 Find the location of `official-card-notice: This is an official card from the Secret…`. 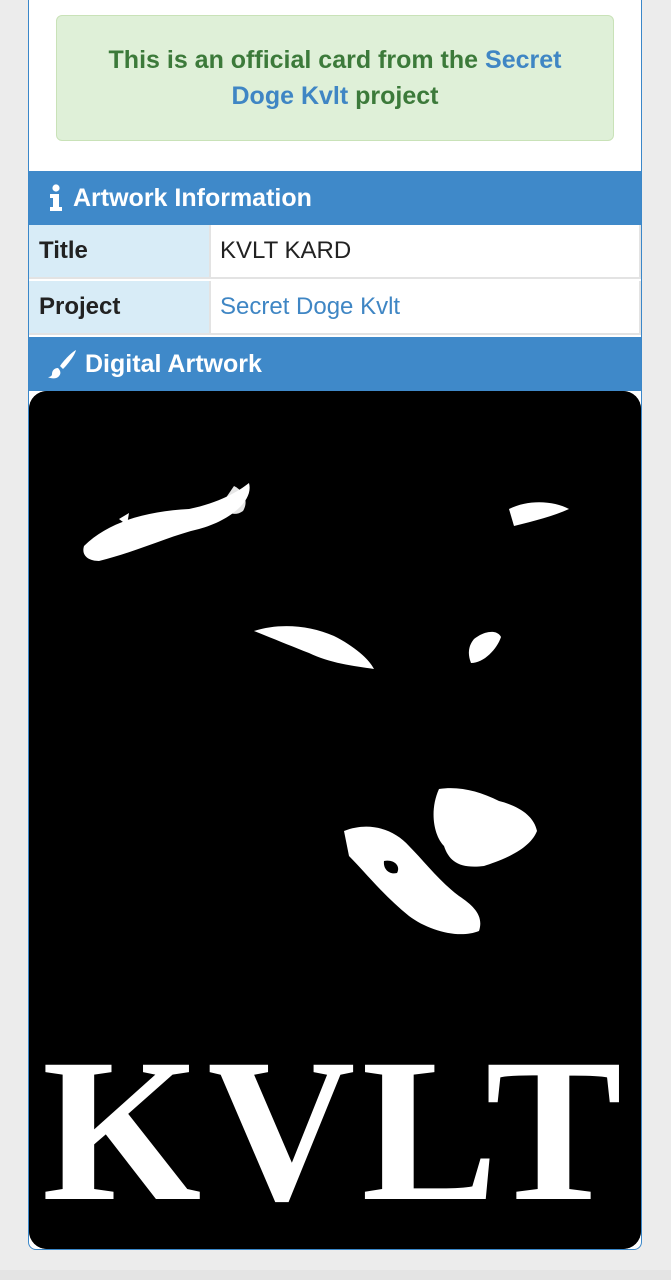

official-card-notice: This is an official card from the Secret… is located at coordinates (335, 78).